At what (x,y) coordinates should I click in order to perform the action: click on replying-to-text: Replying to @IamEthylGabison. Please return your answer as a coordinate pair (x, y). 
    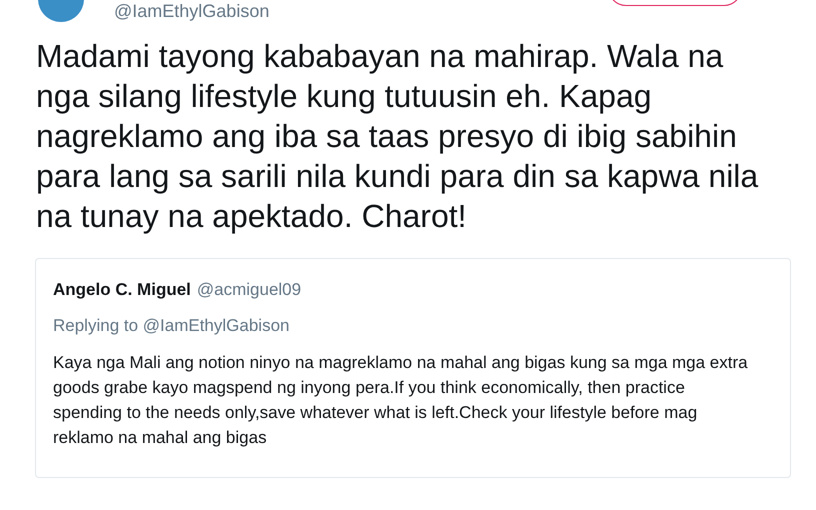
    Looking at the image, I should click on (171, 325).